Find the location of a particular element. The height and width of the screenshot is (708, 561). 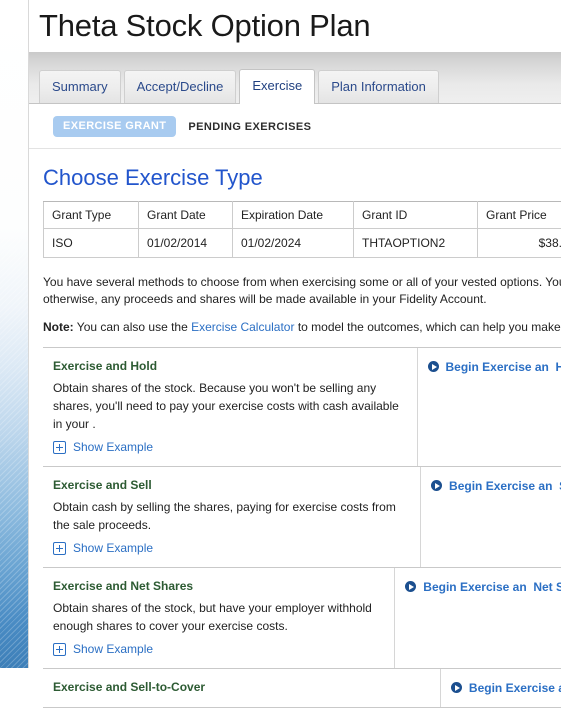

sub-navigation-bar: EXERCISE GRANT PENDING EXERCISES is located at coordinates (295, 126).